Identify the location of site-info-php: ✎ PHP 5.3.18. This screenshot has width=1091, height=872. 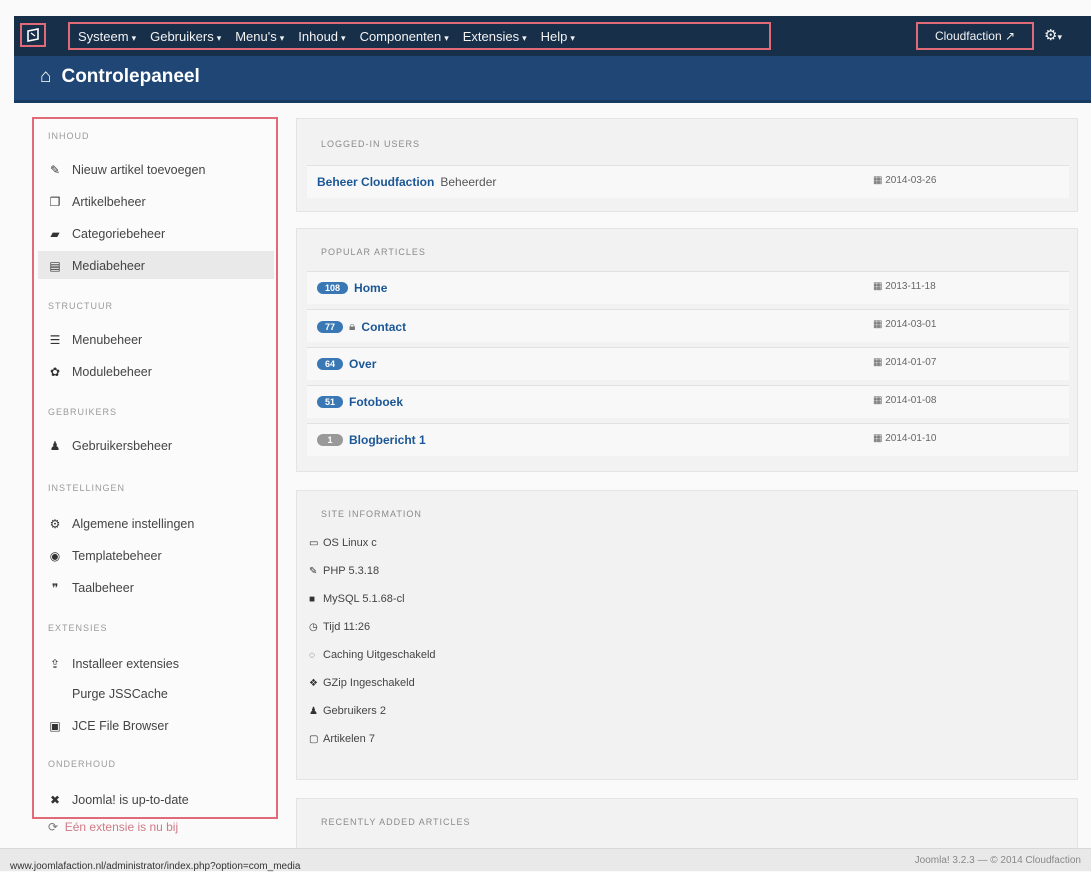
(344, 571).